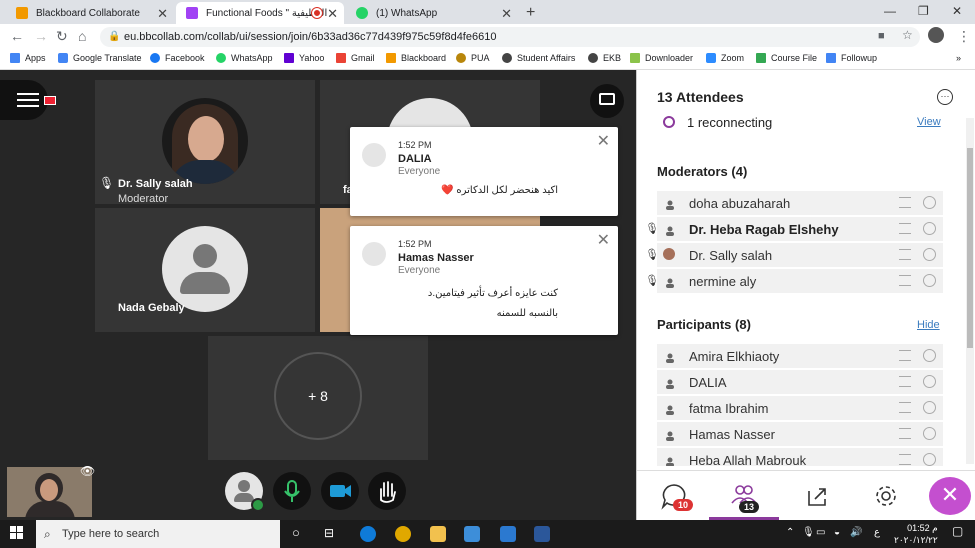  Describe the element at coordinates (929, 122) in the screenshot. I see `view-reconnecting-link: View` at that location.